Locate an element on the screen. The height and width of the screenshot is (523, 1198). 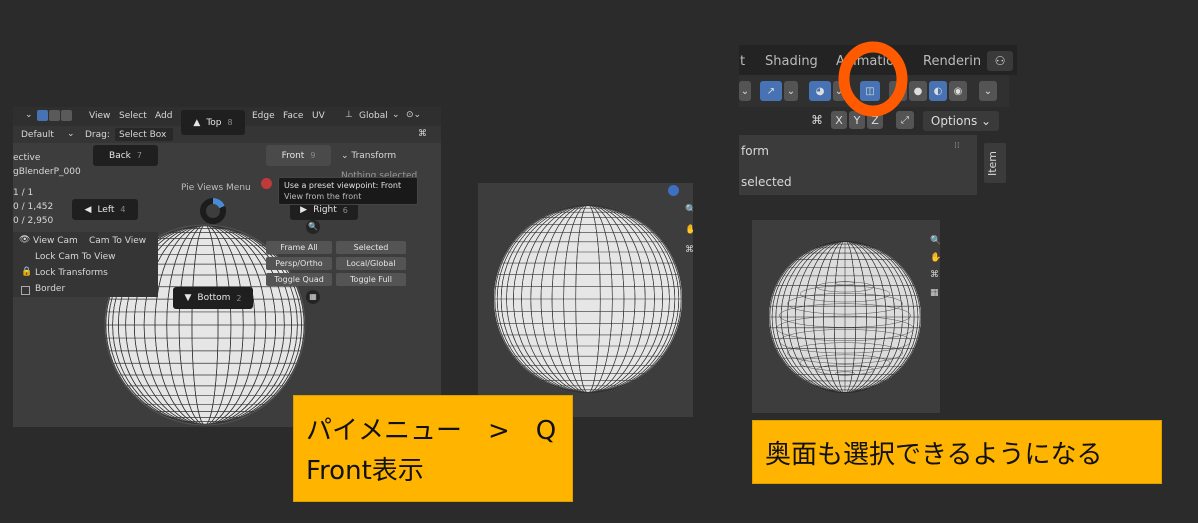
middle-viewport-panel: 🔍 ✋ ⌘ is located at coordinates (585, 300).